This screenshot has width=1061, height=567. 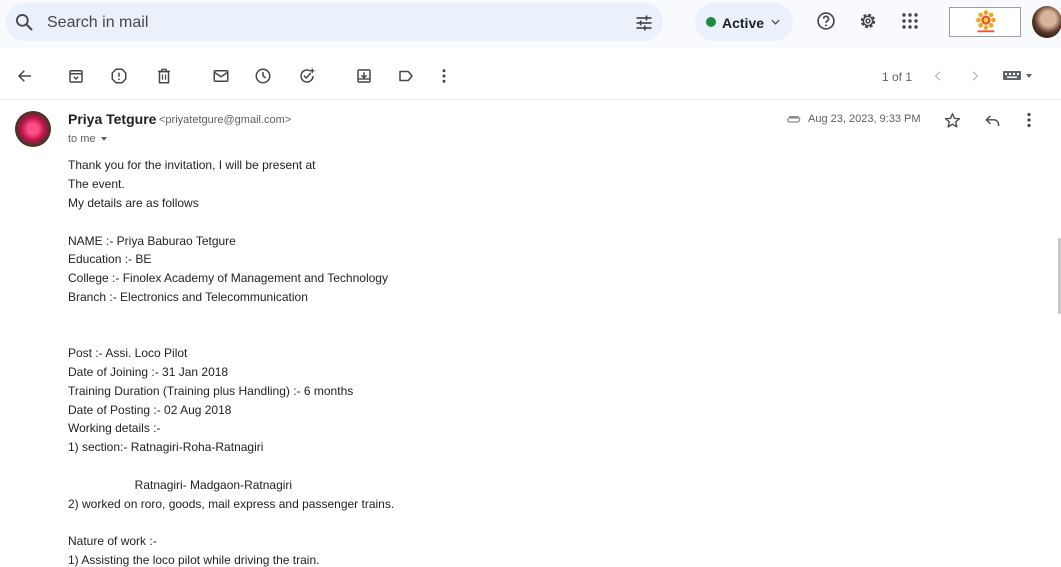 What do you see at coordinates (644, 23) in the screenshot?
I see `search-options-icon` at bounding box center [644, 23].